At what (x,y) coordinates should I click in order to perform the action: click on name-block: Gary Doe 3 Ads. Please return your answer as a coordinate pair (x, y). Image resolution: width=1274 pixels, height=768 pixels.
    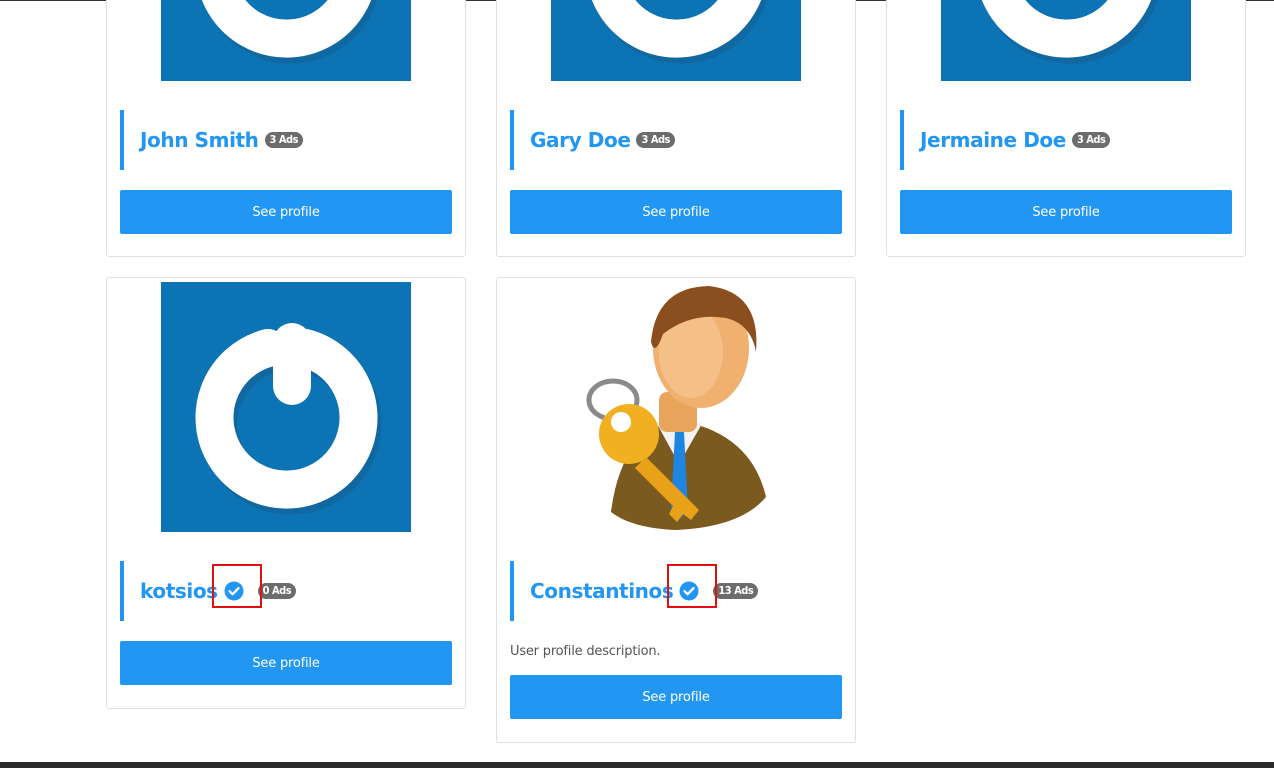
    Looking at the image, I should click on (592, 140).